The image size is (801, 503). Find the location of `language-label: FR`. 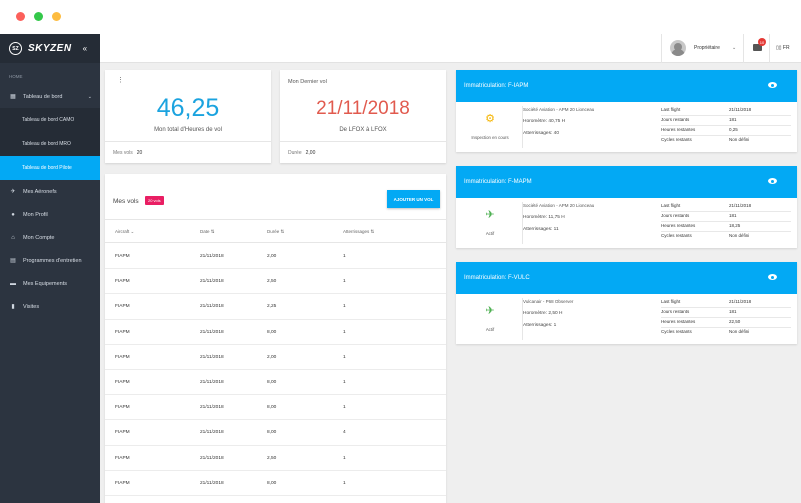

language-label: FR is located at coordinates (786, 48).